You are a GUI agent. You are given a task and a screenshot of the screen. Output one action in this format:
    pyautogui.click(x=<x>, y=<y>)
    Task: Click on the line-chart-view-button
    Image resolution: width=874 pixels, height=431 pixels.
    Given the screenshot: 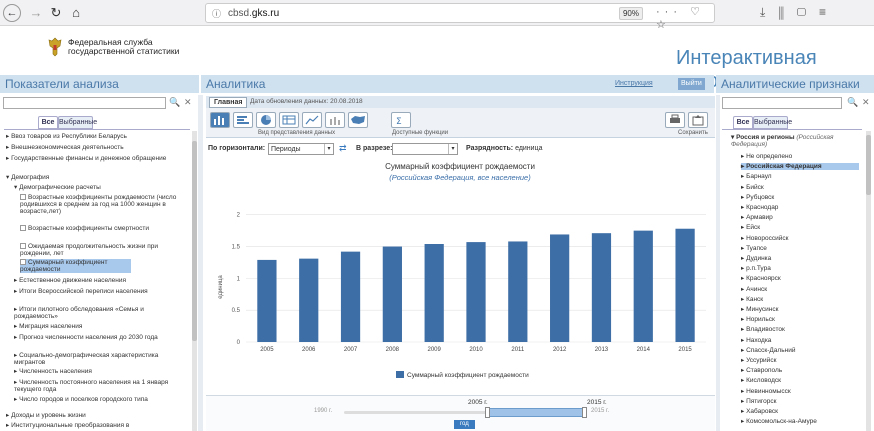 What is the action you would take?
    pyautogui.click(x=312, y=120)
    